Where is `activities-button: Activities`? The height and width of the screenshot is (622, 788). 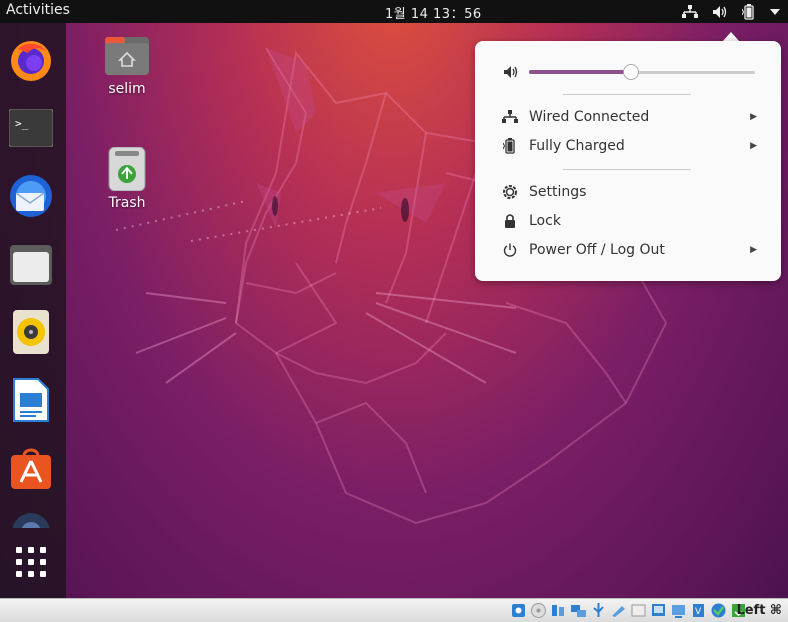
activities-button: Activities is located at coordinates (38, 10).